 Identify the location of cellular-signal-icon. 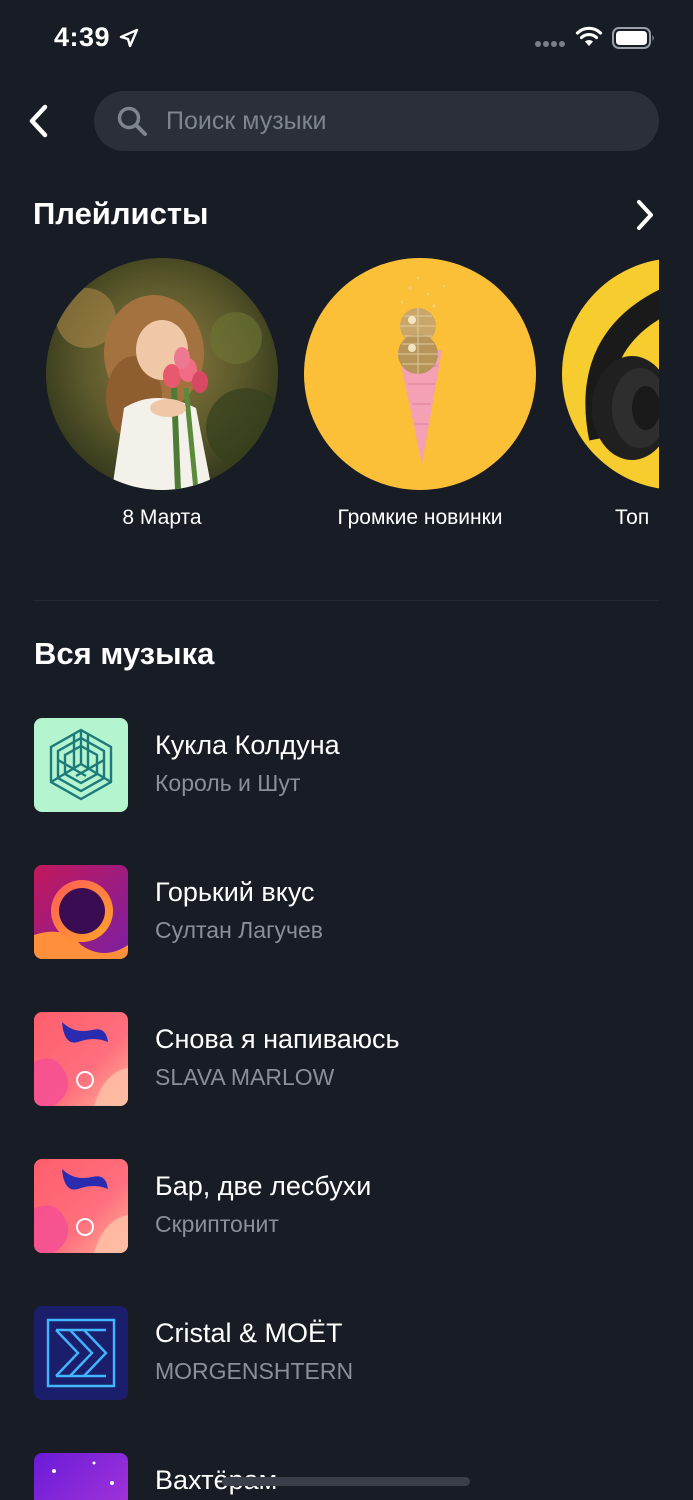
(550, 44).